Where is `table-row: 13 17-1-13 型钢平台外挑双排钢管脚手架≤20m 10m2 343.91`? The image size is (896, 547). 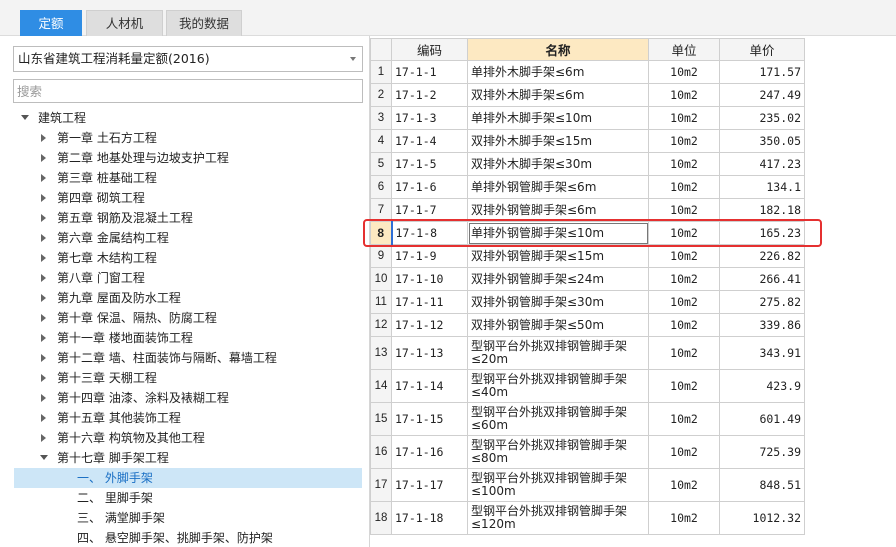
table-row: 13 17-1-13 型钢平台外挑双排钢管脚手架≤20m 10m2 343.91 is located at coordinates (587, 353).